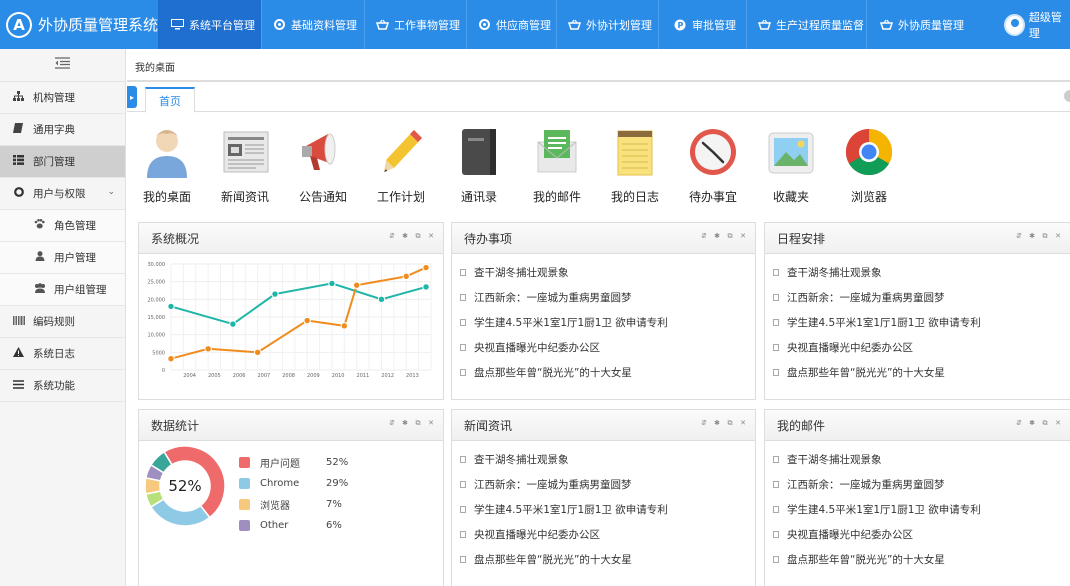 The width and height of the screenshot is (1070, 586). I want to click on x-tick-label: 2012, so click(387, 376).